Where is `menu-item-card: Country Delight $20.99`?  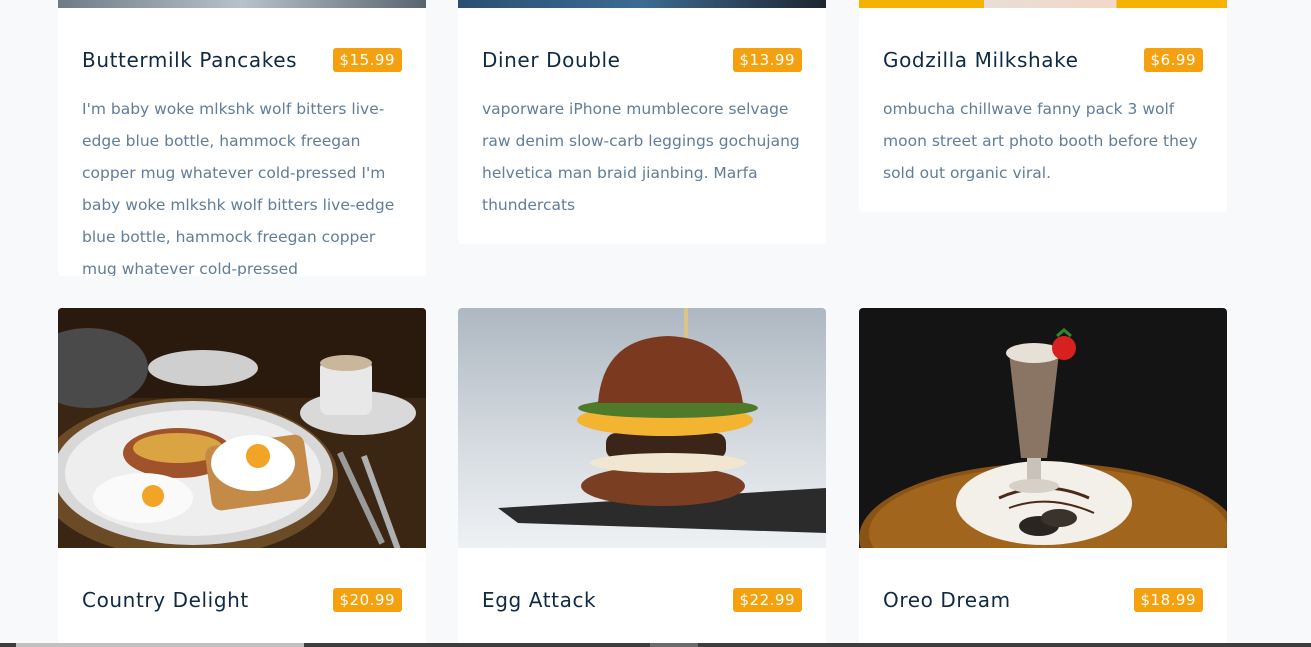 menu-item-card: Country Delight $20.99 is located at coordinates (242, 477).